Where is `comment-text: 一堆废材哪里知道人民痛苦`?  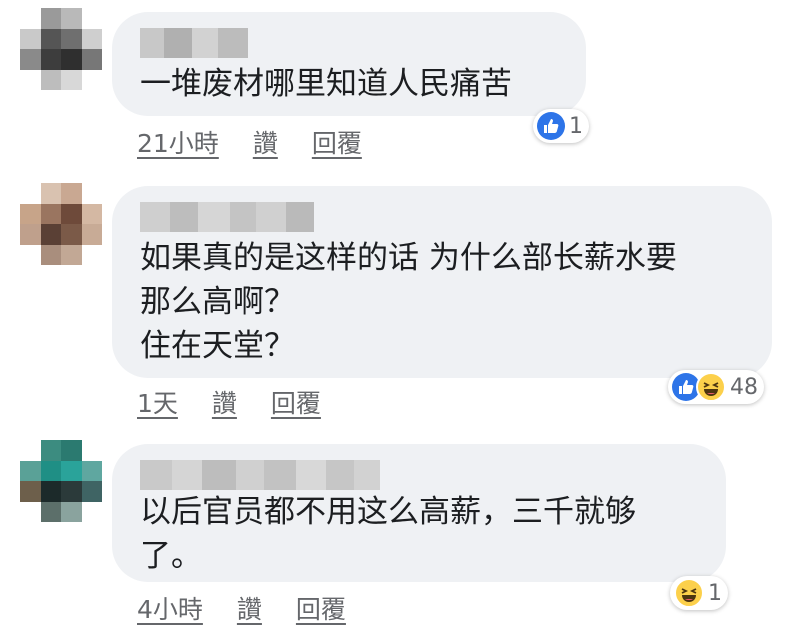
comment-text: 一堆废材哪里知道人民痛苦 is located at coordinates (326, 84).